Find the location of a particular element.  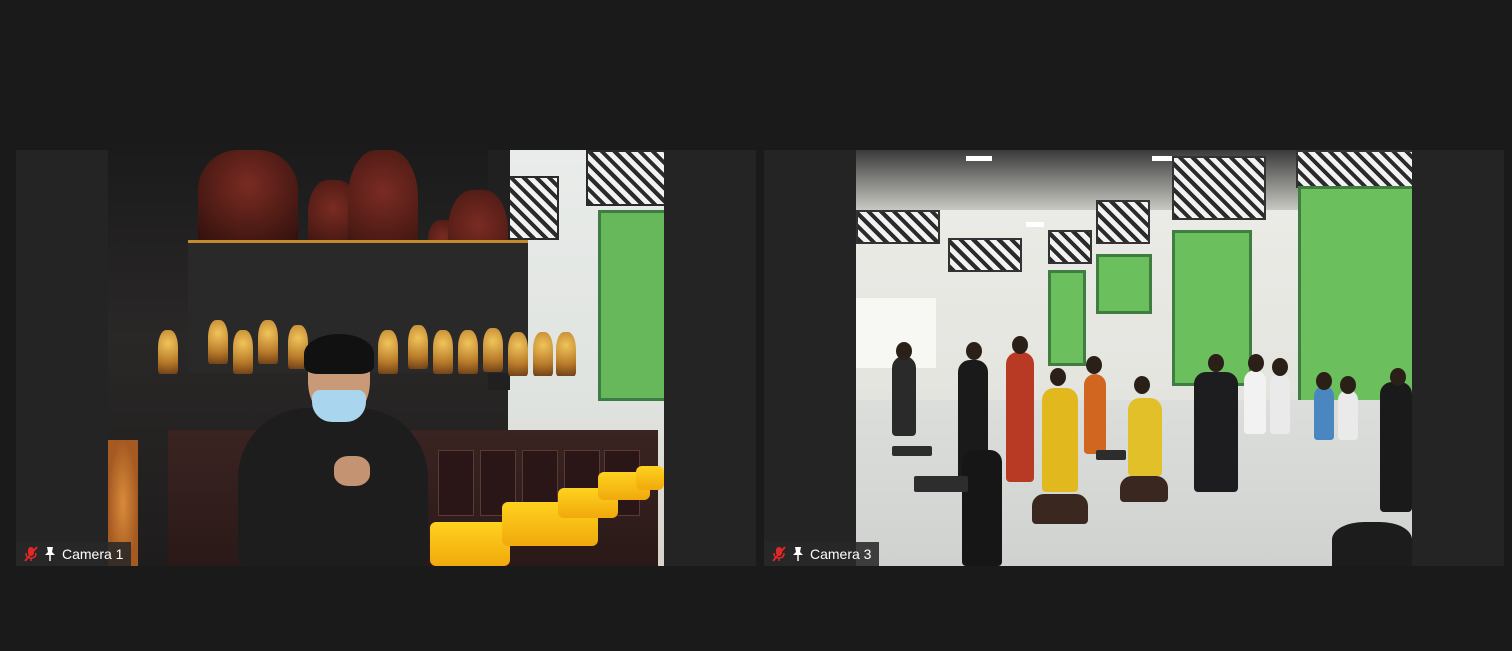

face-mask is located at coordinates (339, 406).